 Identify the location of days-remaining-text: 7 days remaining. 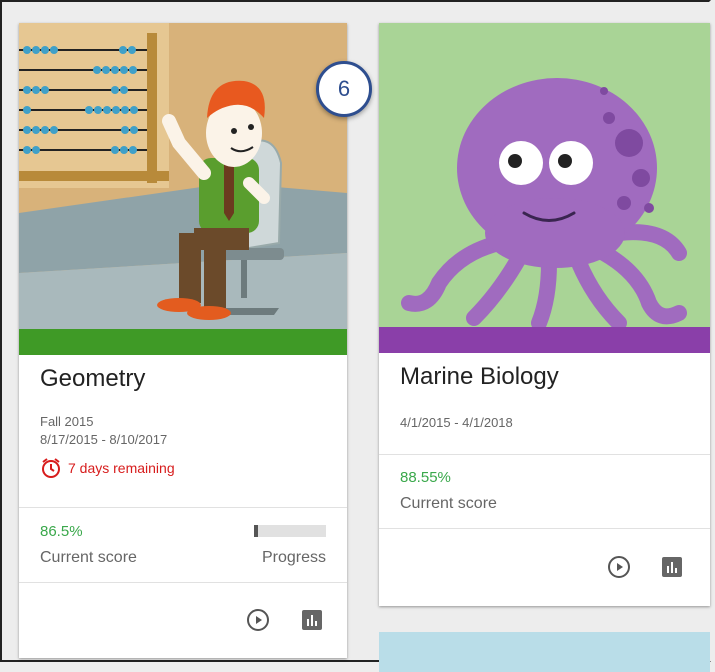
(121, 468).